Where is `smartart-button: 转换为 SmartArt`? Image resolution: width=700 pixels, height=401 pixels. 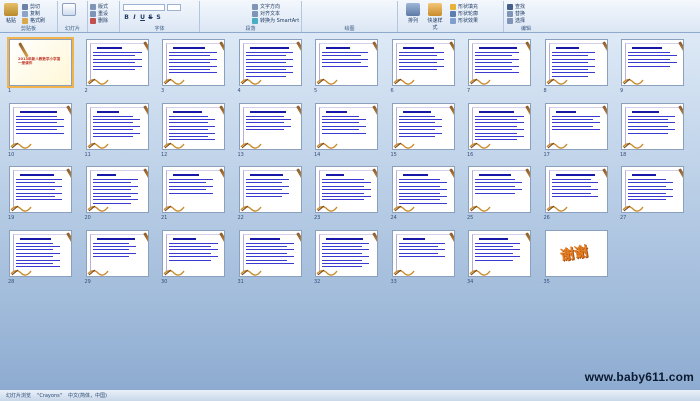 smartart-button: 转换为 SmartArt is located at coordinates (275, 20).